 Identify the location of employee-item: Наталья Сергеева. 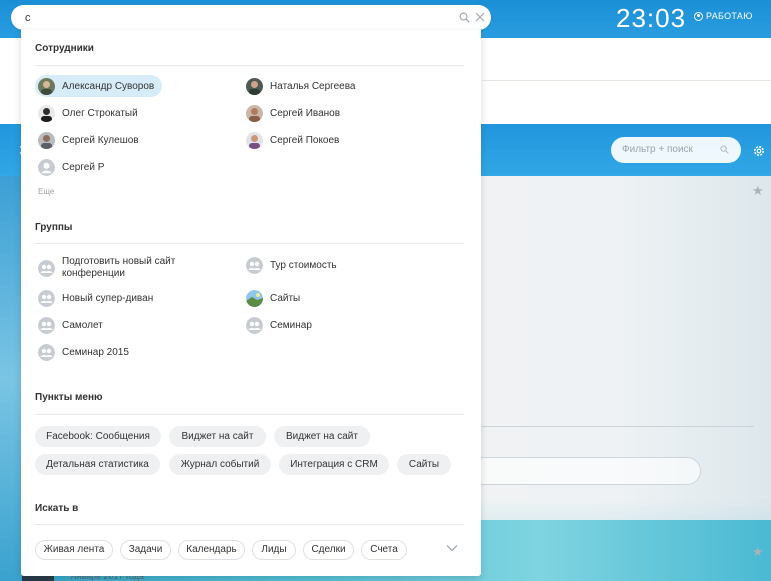
(303, 86).